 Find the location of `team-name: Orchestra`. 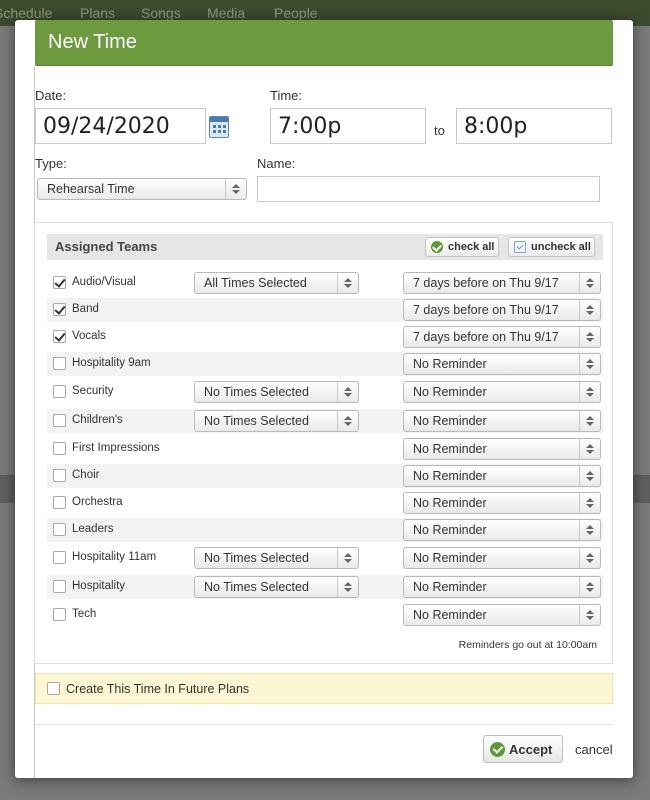

team-name: Orchestra is located at coordinates (97, 502).